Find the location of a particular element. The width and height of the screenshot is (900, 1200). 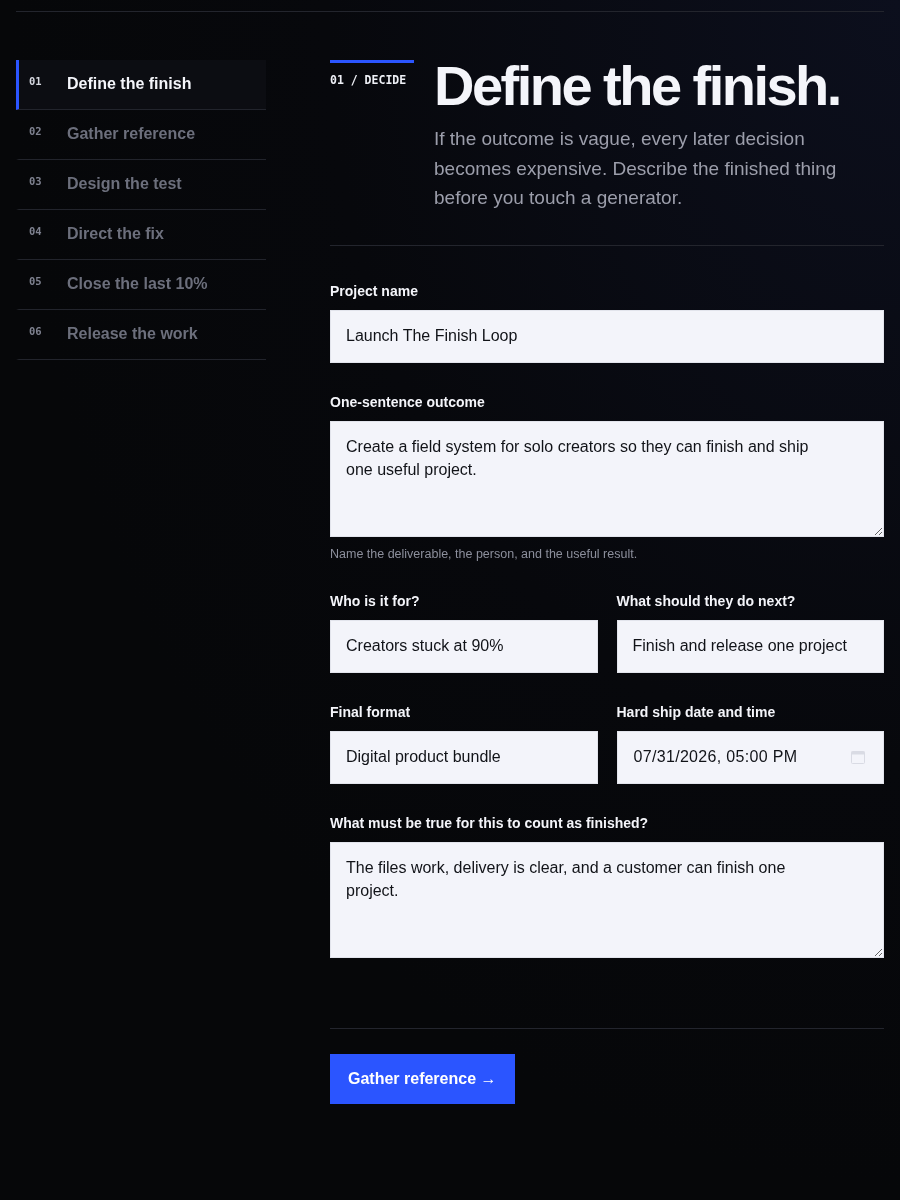

field-label: Project name is located at coordinates (374, 291).